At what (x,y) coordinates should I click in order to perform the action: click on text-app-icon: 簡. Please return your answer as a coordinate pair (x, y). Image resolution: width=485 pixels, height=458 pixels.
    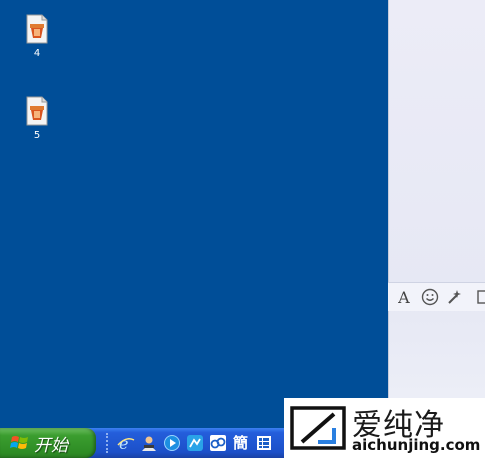
    Looking at the image, I should click on (240, 442).